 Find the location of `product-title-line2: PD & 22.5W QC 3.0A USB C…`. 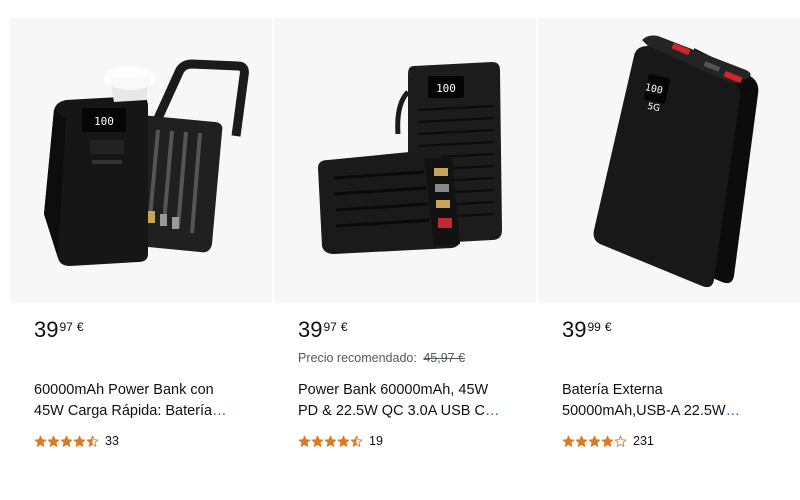

product-title-line2: PD & 22.5W QC 3.0A USB C… is located at coordinates (408, 411).